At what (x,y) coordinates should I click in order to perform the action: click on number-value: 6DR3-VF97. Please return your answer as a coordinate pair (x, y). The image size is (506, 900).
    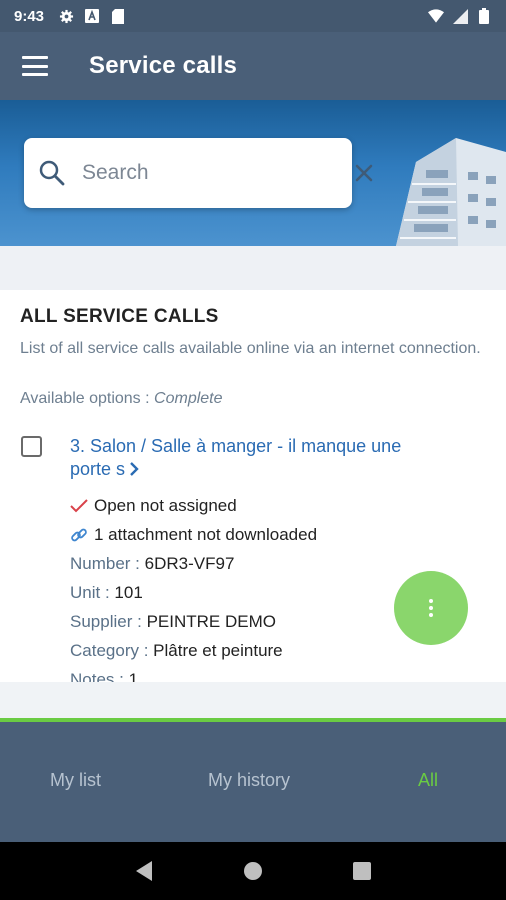
    Looking at the image, I should click on (189, 563).